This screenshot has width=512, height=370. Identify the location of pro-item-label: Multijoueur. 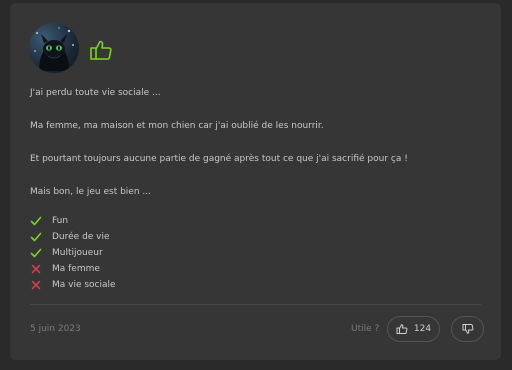
(77, 253).